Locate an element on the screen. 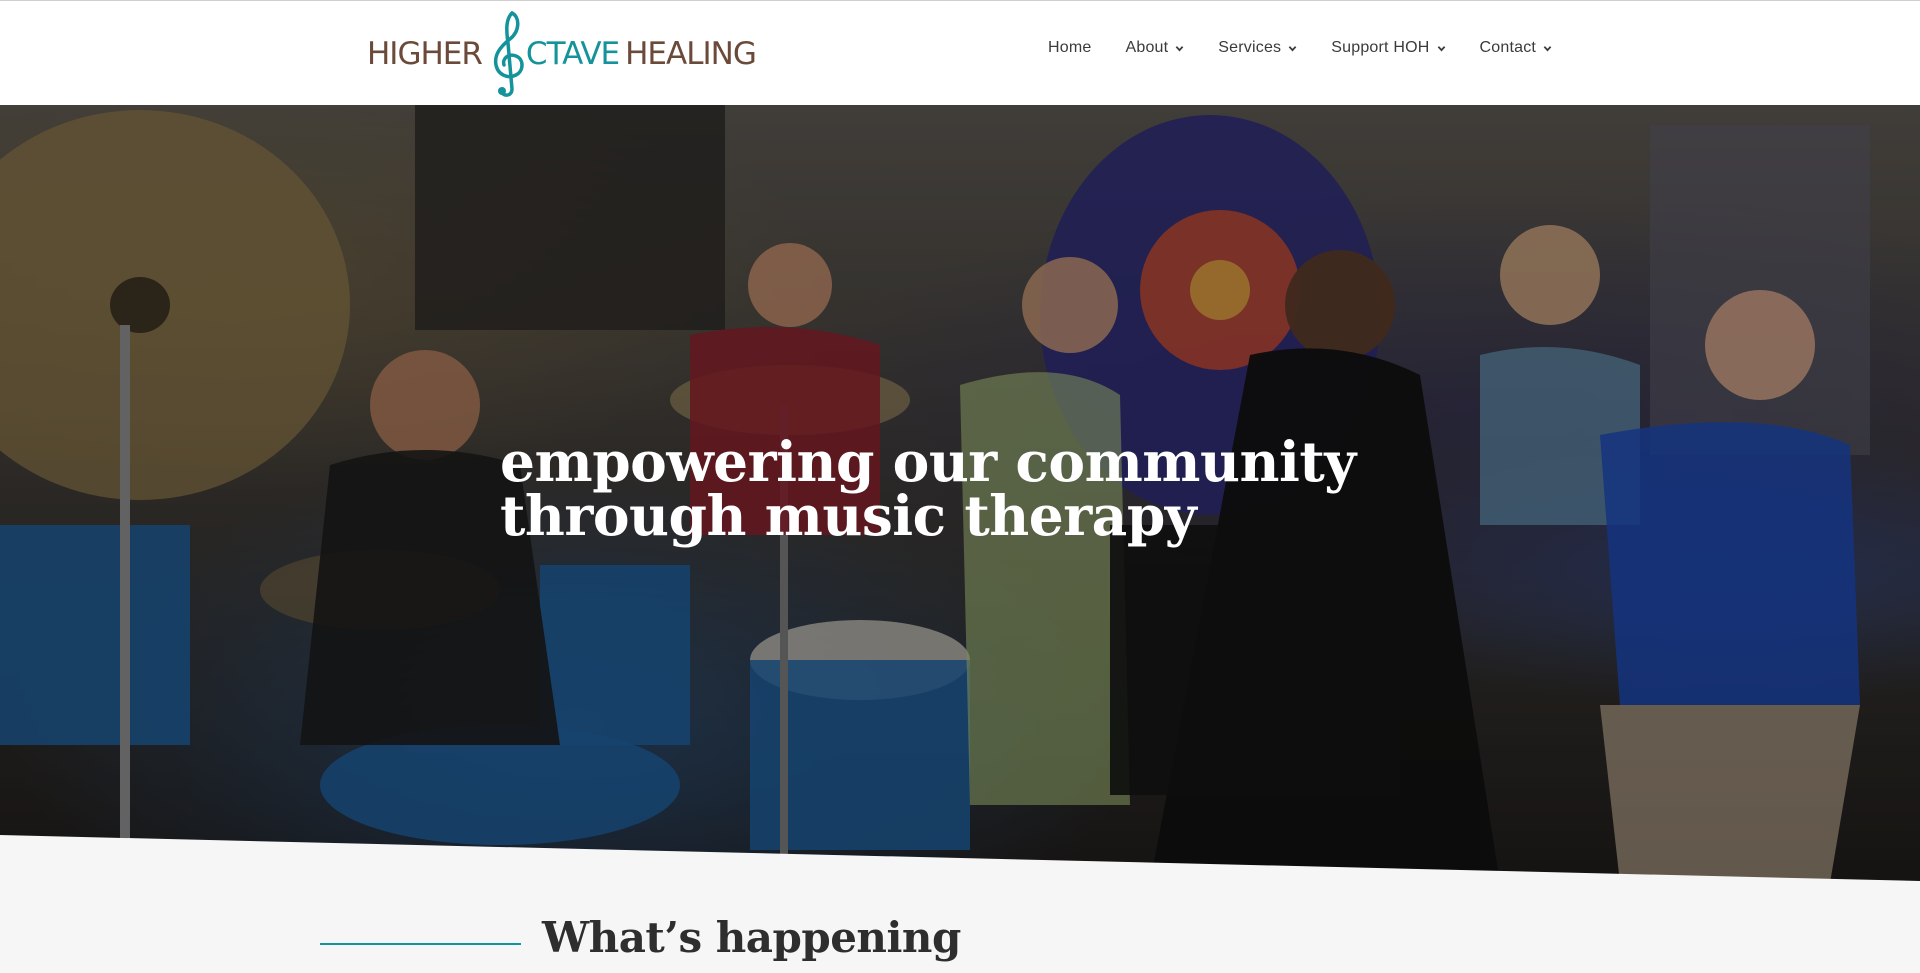  logo-word-octave: CTAVE is located at coordinates (572, 53).